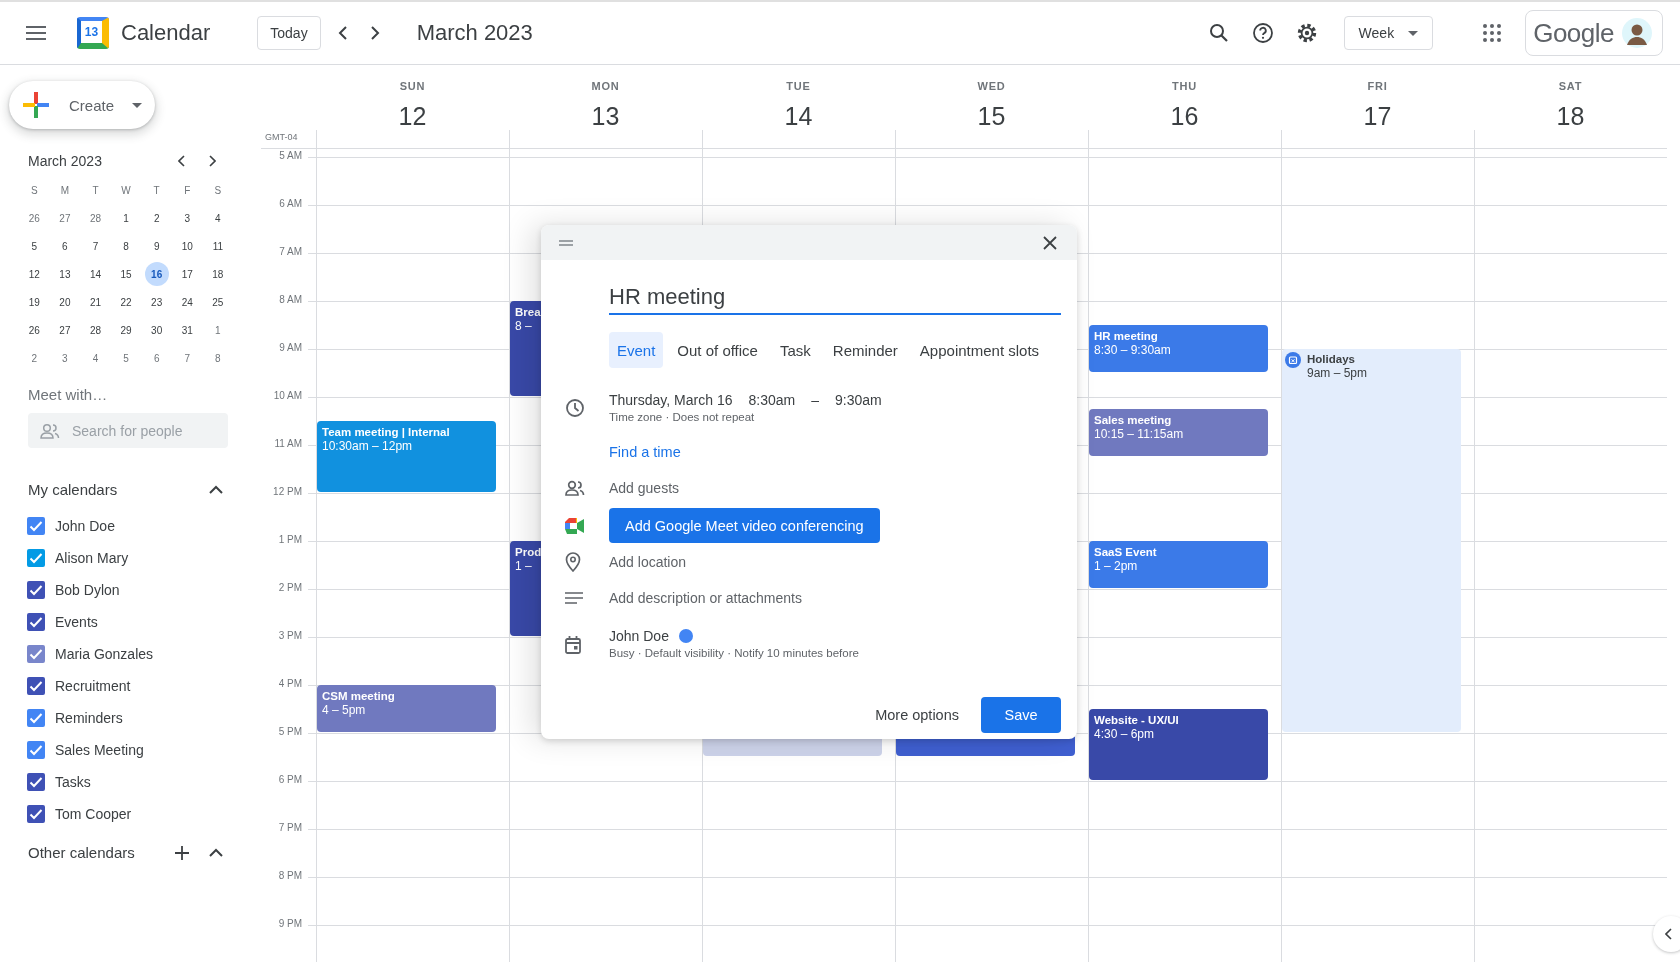 This screenshot has width=1680, height=962. What do you see at coordinates (290, 155) in the screenshot?
I see `hour-label: 5 AM` at bounding box center [290, 155].